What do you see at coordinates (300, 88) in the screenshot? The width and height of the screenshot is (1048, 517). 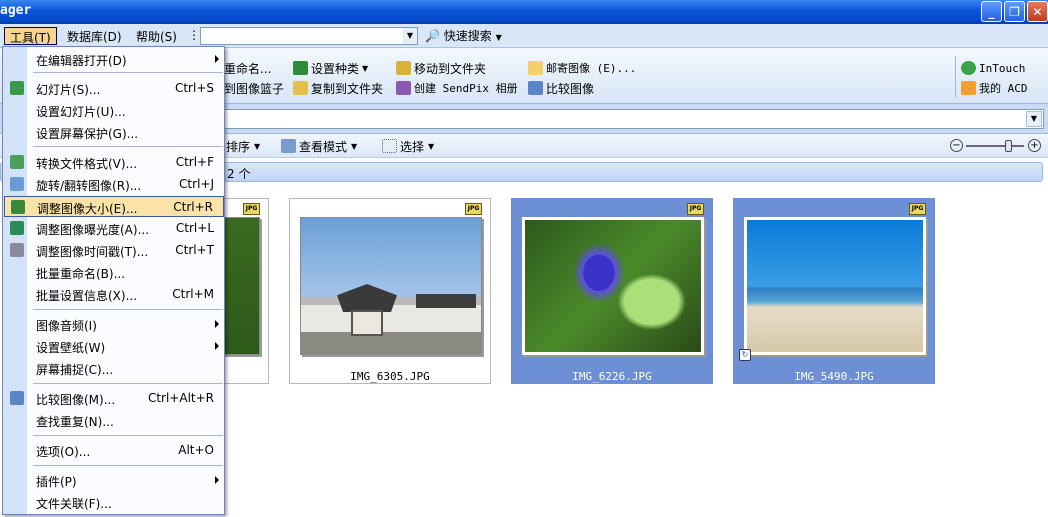 I see `folder-copy-icon` at bounding box center [300, 88].